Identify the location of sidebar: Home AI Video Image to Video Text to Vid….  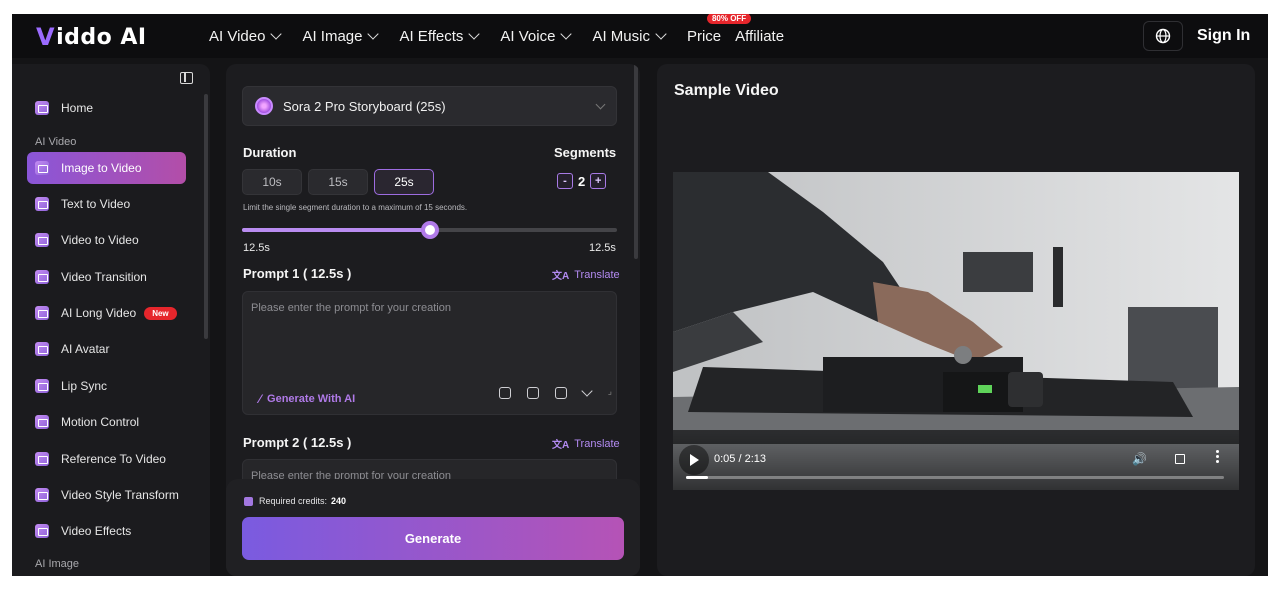
(111, 320).